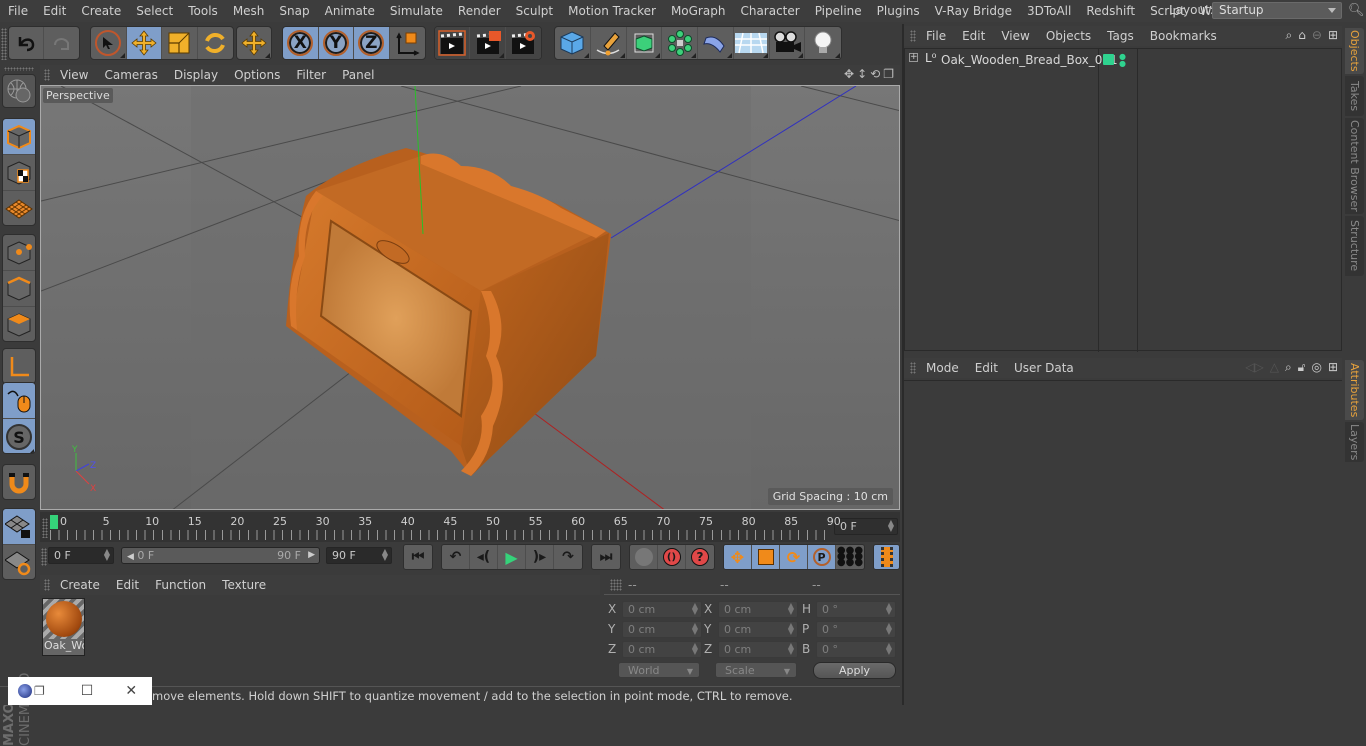 The width and height of the screenshot is (1366, 746). Describe the element at coordinates (680, 43) in the screenshot. I see `cloner-button` at that location.